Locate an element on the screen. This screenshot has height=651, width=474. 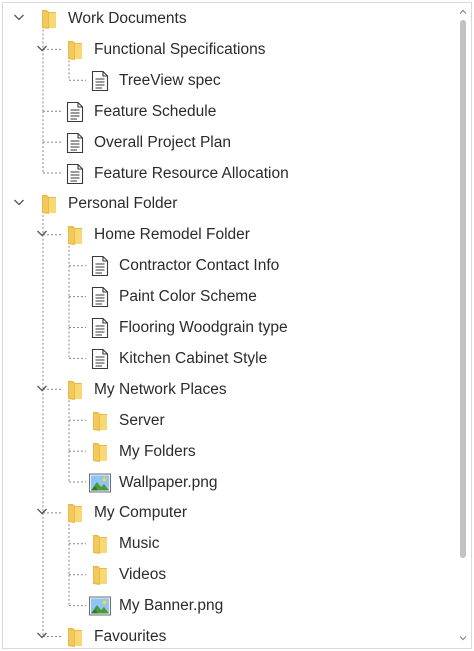
tree-node-label: Wallpaper.png is located at coordinates (168, 482).